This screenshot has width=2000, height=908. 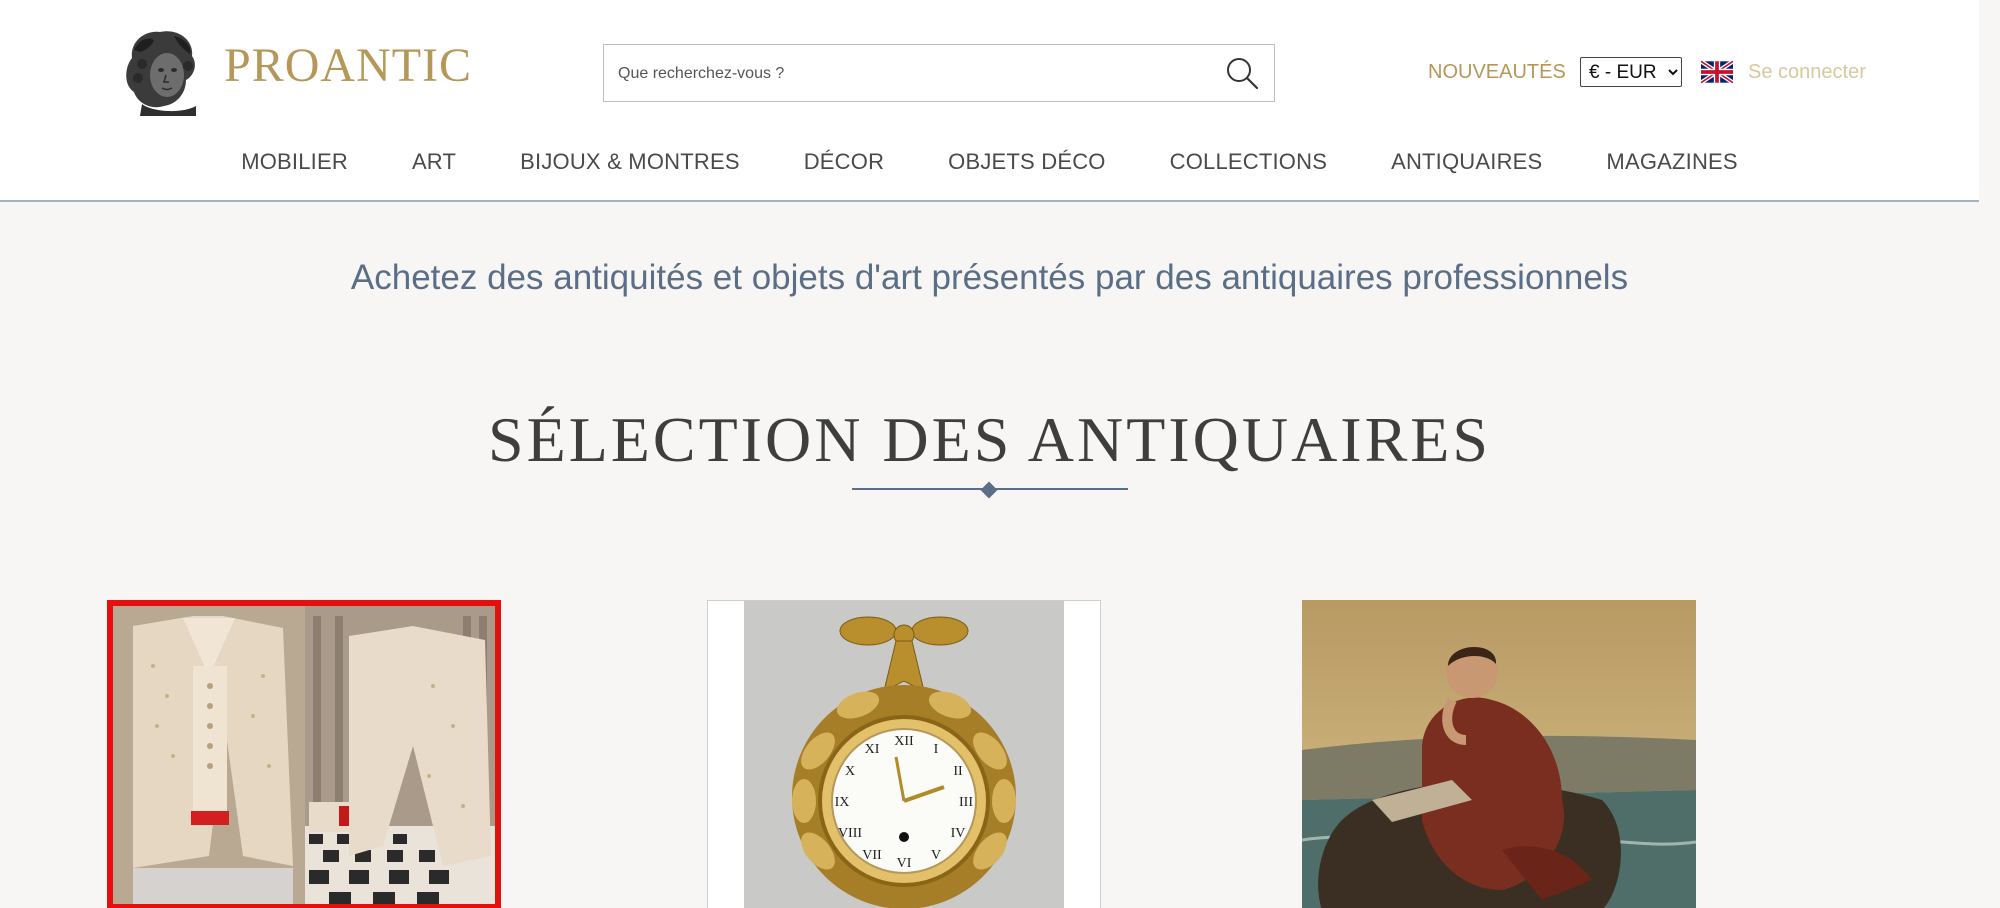 What do you see at coordinates (1242, 73) in the screenshot?
I see `search-icon` at bounding box center [1242, 73].